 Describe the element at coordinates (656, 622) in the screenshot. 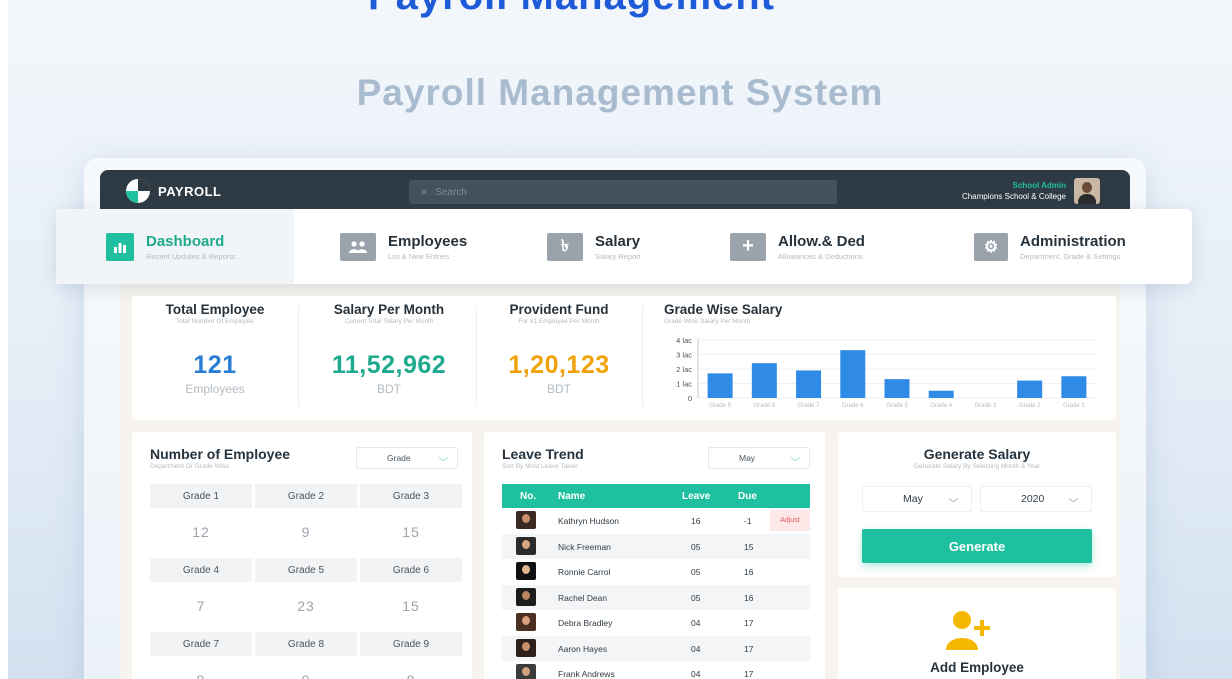

I see `table-row: Debra Bradley 04 17` at that location.